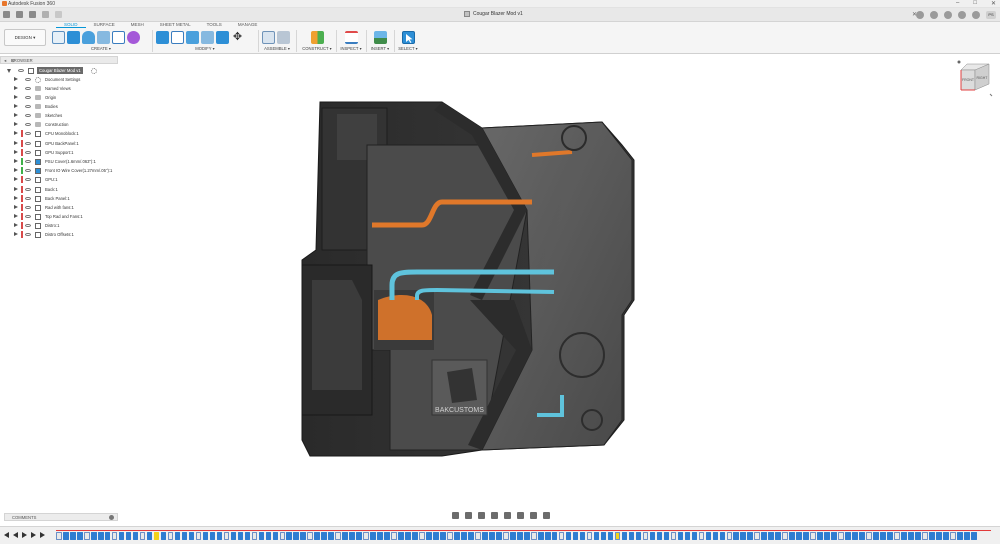 The height and width of the screenshot is (544, 1000). Describe the element at coordinates (94, 70) in the screenshot. I see `activate-radio-icon` at that location.